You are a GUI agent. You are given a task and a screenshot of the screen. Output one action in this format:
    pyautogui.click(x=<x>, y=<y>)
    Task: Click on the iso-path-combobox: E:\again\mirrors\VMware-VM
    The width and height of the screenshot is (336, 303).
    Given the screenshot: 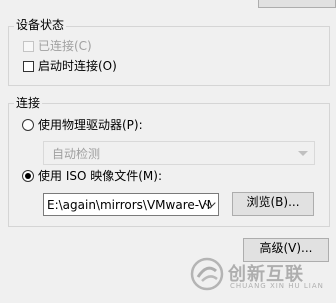 What is the action you would take?
    pyautogui.click(x=131, y=204)
    